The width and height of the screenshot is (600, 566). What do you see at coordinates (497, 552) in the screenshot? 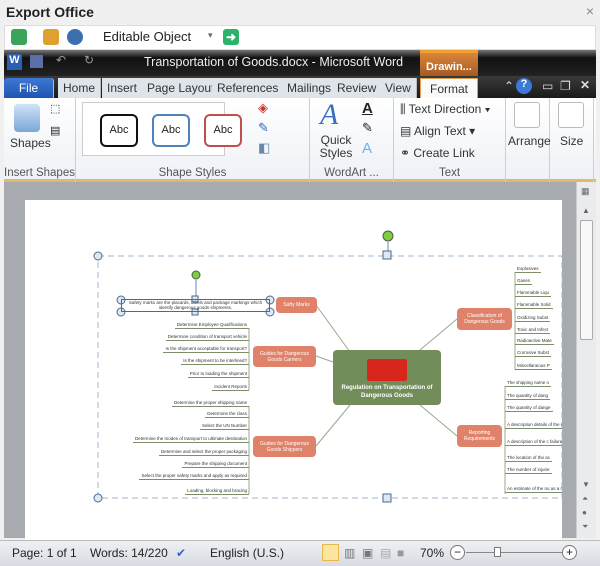
I see `zoom-slider-thumb` at bounding box center [497, 552].